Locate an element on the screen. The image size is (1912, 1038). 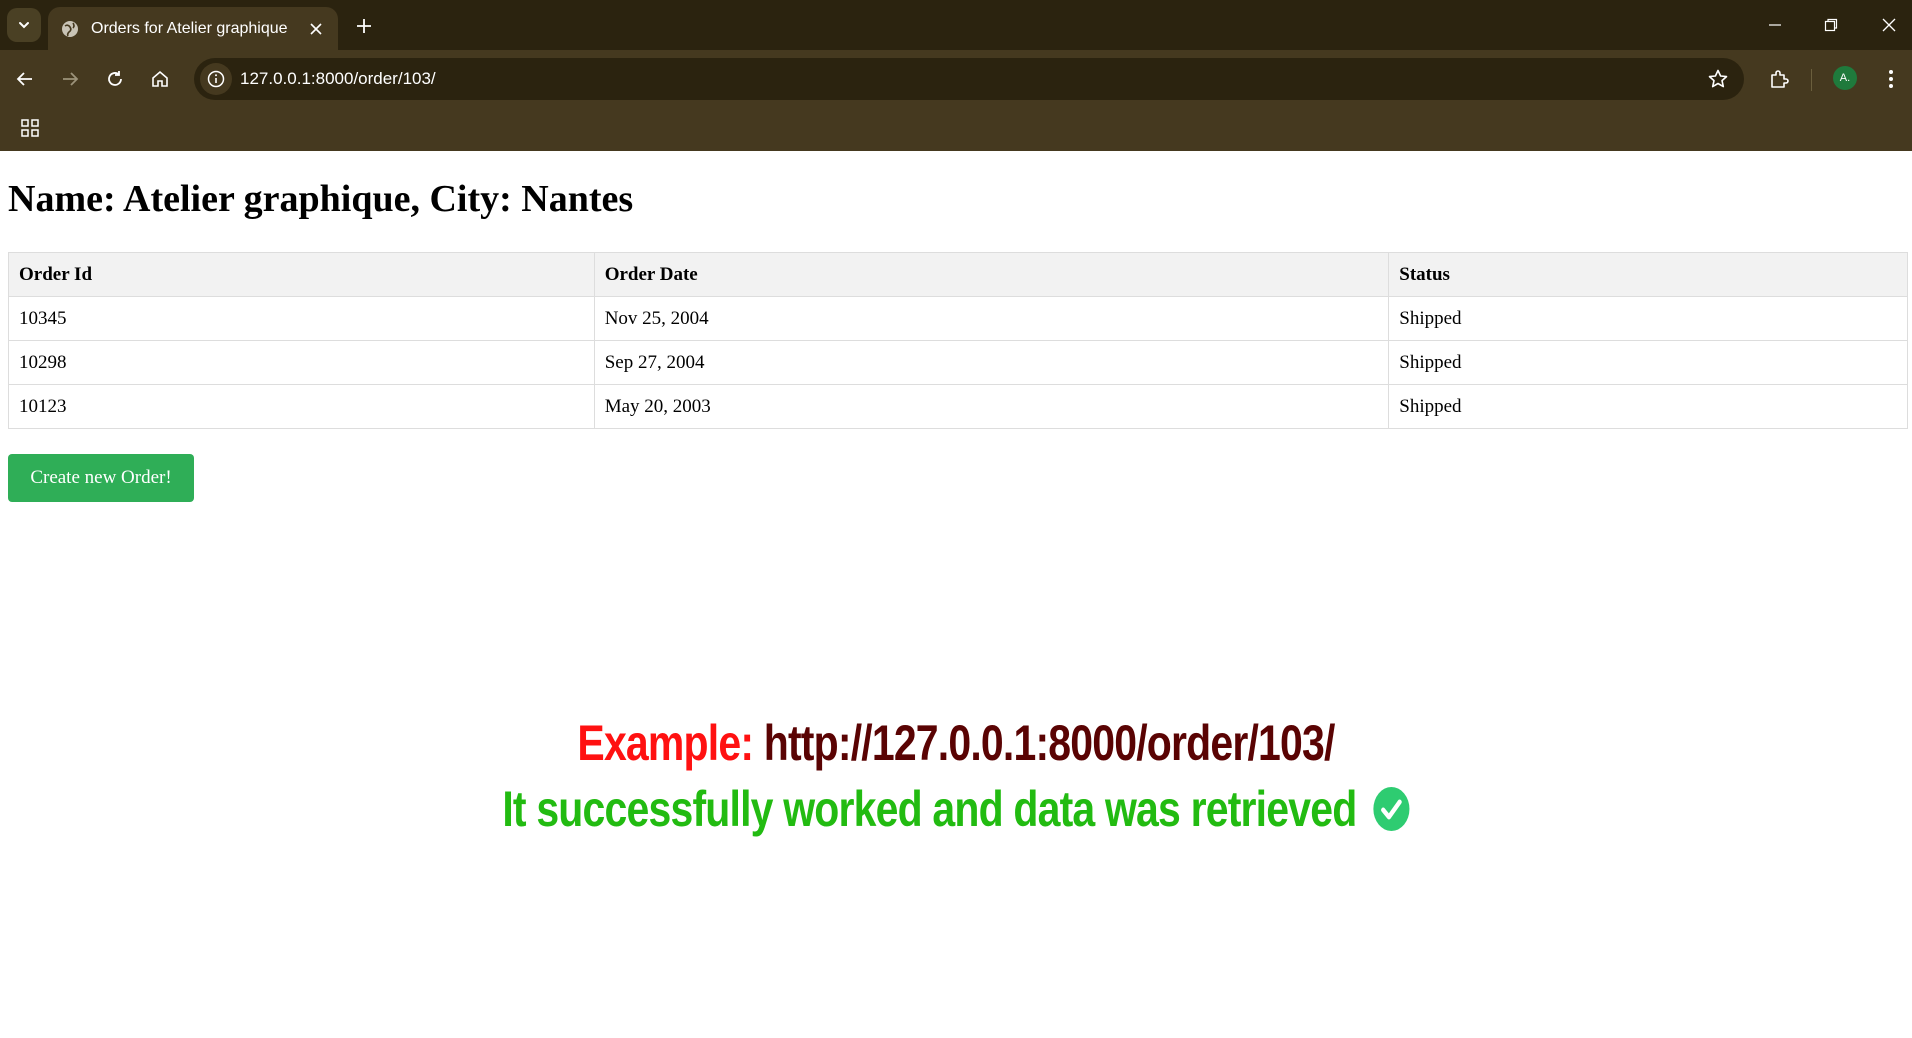
example-label: Example: is located at coordinates (665, 743).